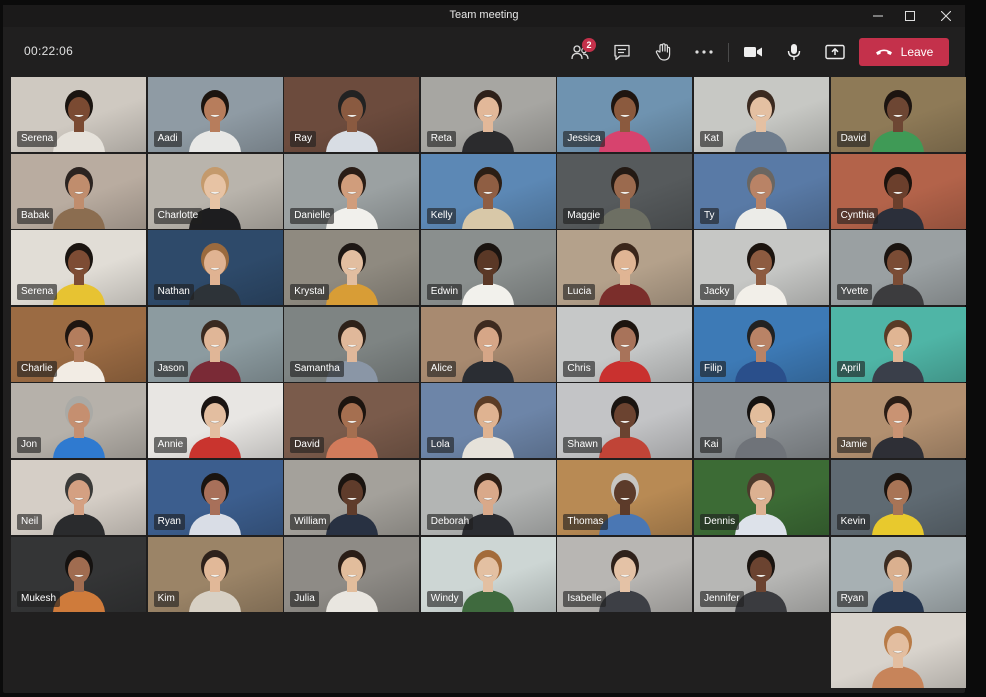  What do you see at coordinates (850, 368) in the screenshot?
I see `participant-name: April` at bounding box center [850, 368].